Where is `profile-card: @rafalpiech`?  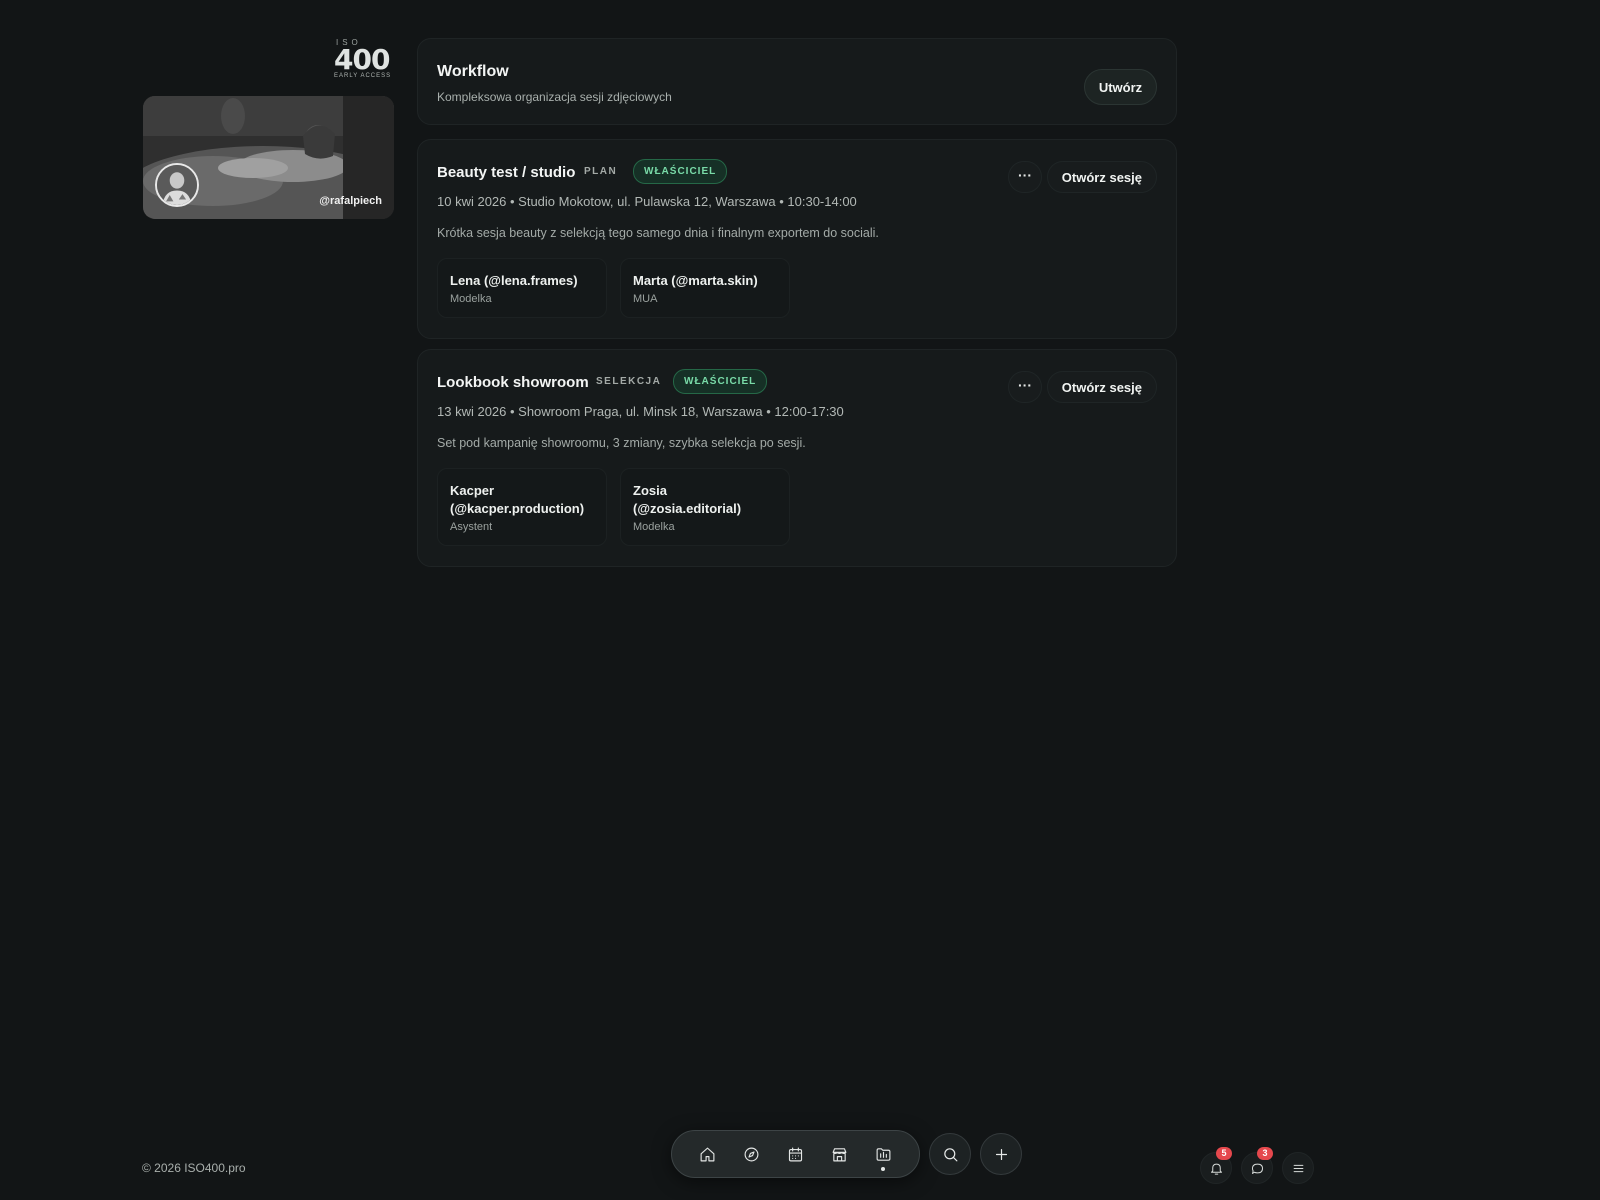 profile-card: @rafalpiech is located at coordinates (268, 157).